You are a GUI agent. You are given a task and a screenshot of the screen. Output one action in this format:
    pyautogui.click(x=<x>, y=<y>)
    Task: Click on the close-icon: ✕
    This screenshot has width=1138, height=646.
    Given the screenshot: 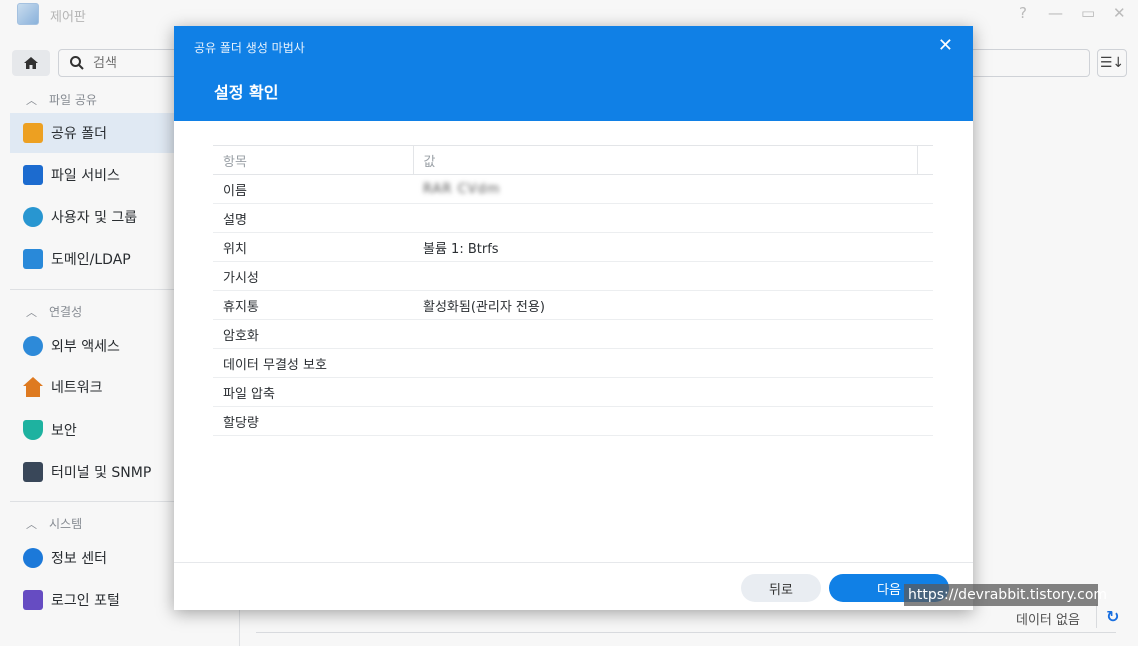 What is the action you would take?
    pyautogui.click(x=945, y=45)
    